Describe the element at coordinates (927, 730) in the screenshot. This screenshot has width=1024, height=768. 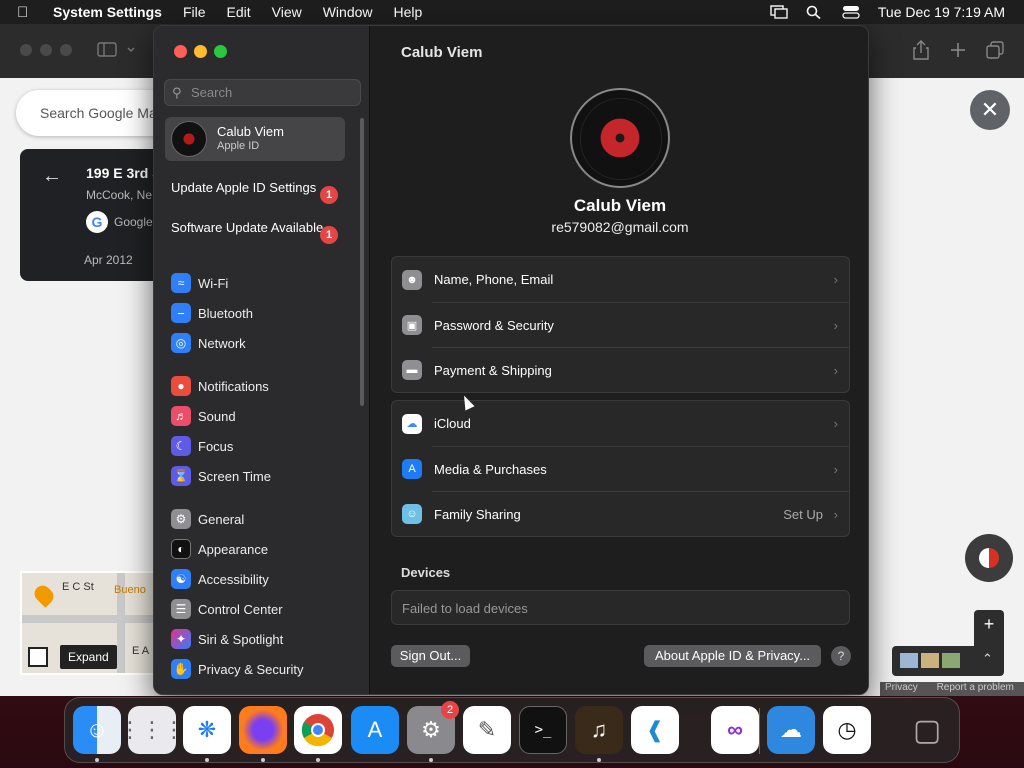
I see `trash-icon: ▢` at that location.